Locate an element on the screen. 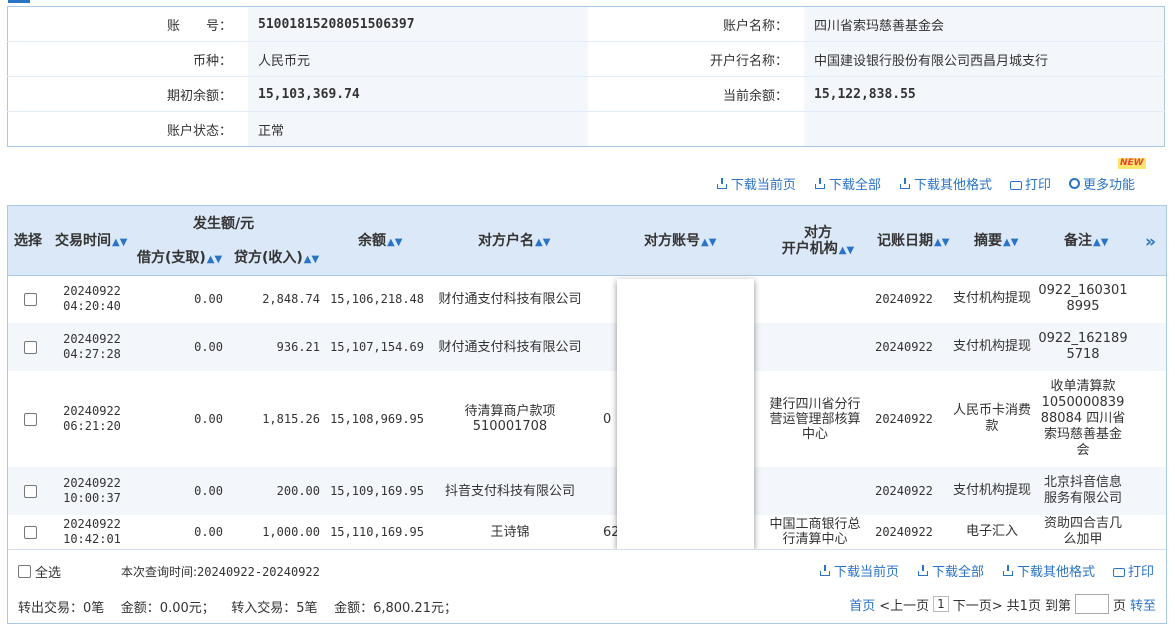 The width and height of the screenshot is (1175, 633). col-note: 备注▲▼ is located at coordinates (1086, 242).